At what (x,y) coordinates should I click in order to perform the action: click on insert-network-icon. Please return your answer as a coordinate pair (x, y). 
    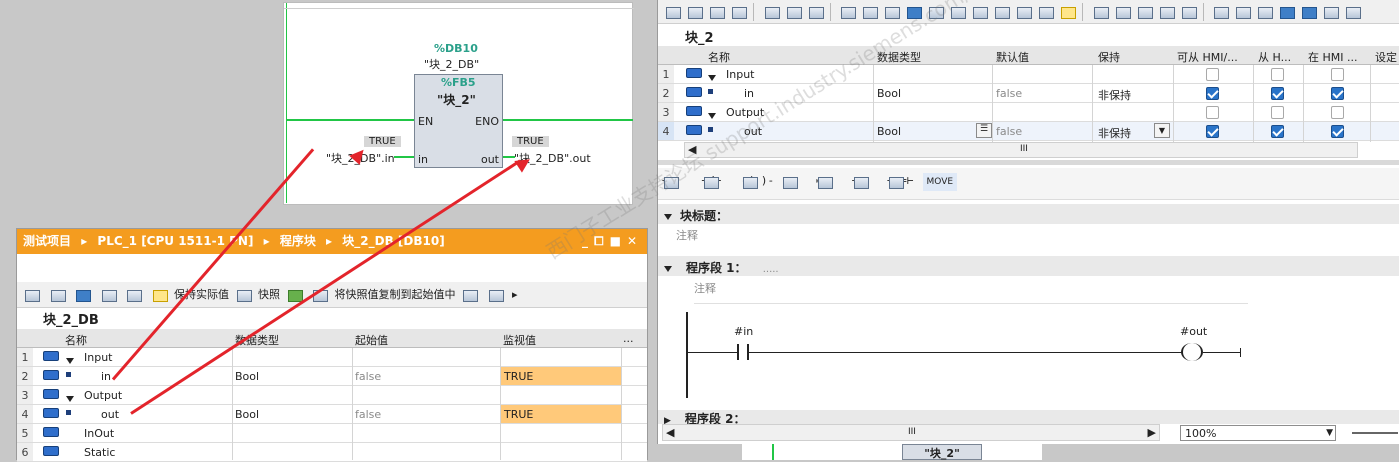
    Looking at the image, I should click on (739, 12).